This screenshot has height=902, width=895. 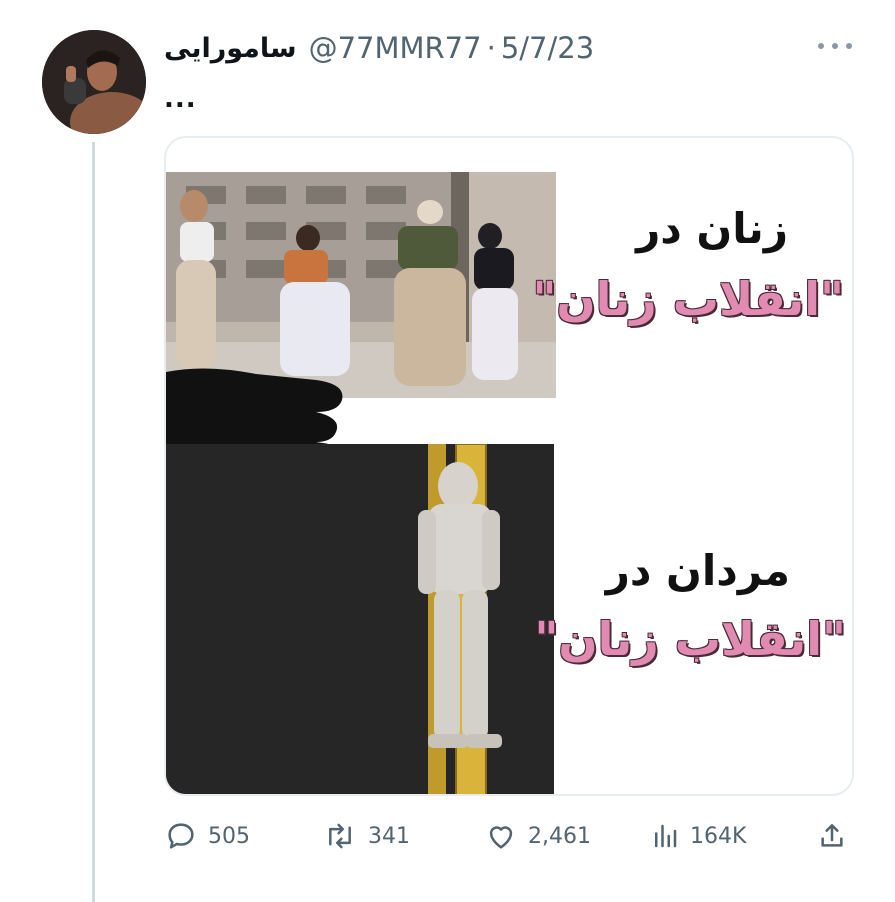 What do you see at coordinates (690, 639) in the screenshot?
I see `caption-womens-revolution-bottom: "انقلاب زنان"` at bounding box center [690, 639].